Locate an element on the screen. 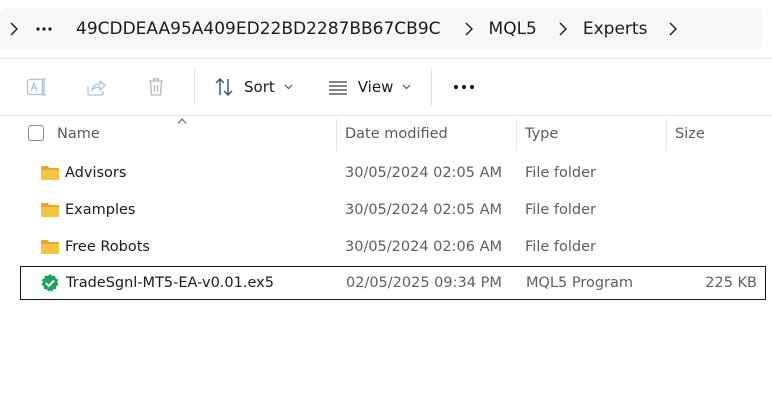  column-type: Type is located at coordinates (541, 134).